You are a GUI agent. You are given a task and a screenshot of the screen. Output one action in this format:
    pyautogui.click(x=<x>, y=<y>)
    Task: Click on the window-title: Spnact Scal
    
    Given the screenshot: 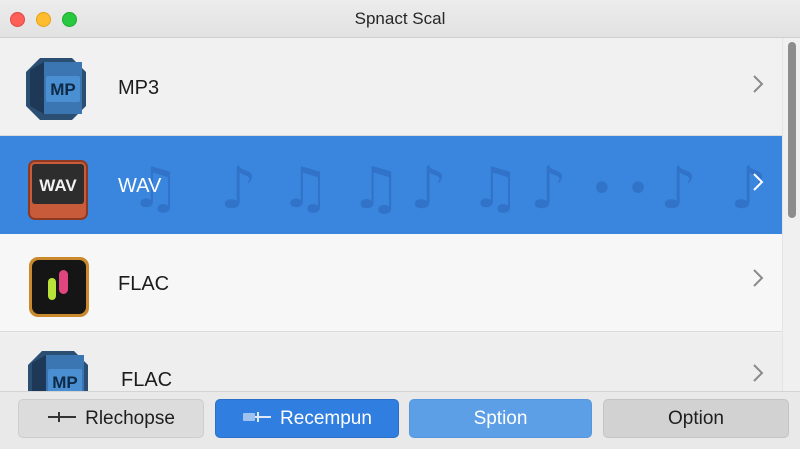 What is the action you would take?
    pyautogui.click(x=400, y=18)
    